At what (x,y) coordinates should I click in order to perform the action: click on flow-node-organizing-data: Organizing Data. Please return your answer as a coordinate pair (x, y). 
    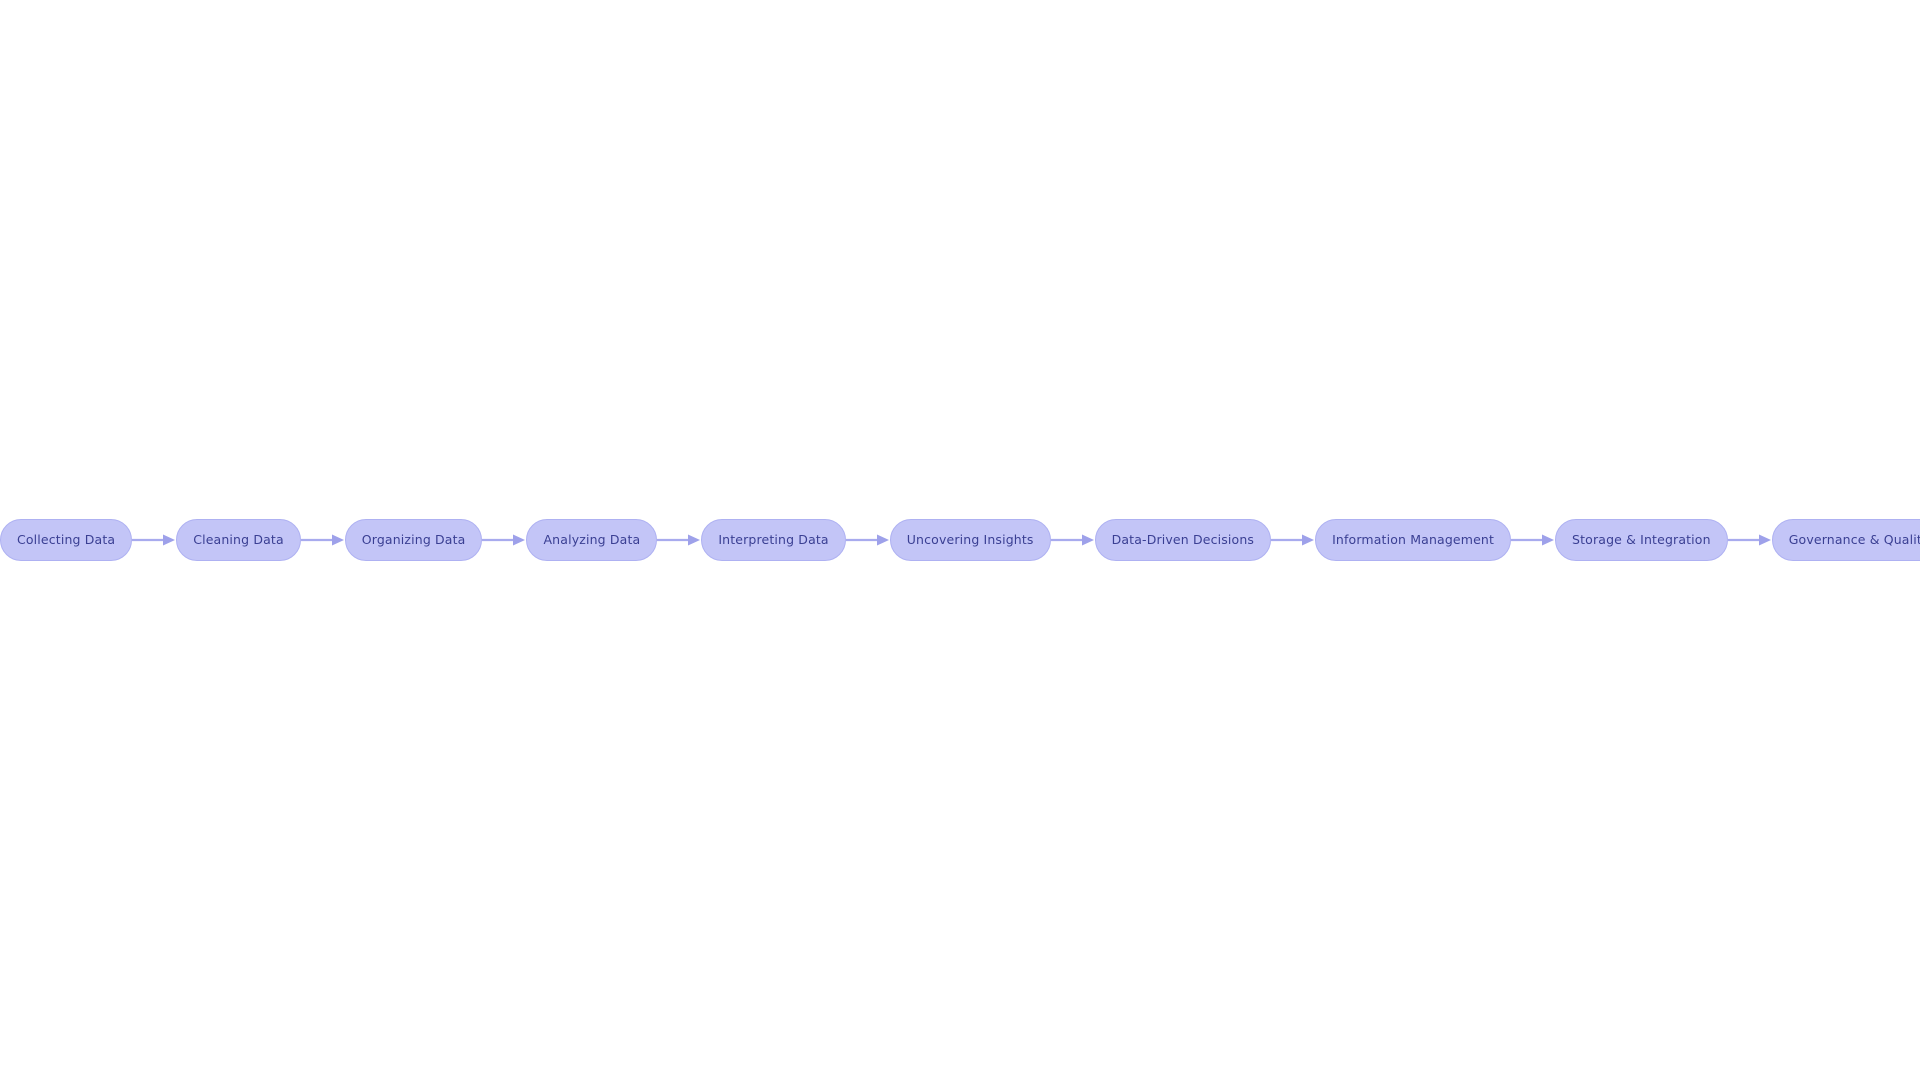
    Looking at the image, I should click on (413, 540).